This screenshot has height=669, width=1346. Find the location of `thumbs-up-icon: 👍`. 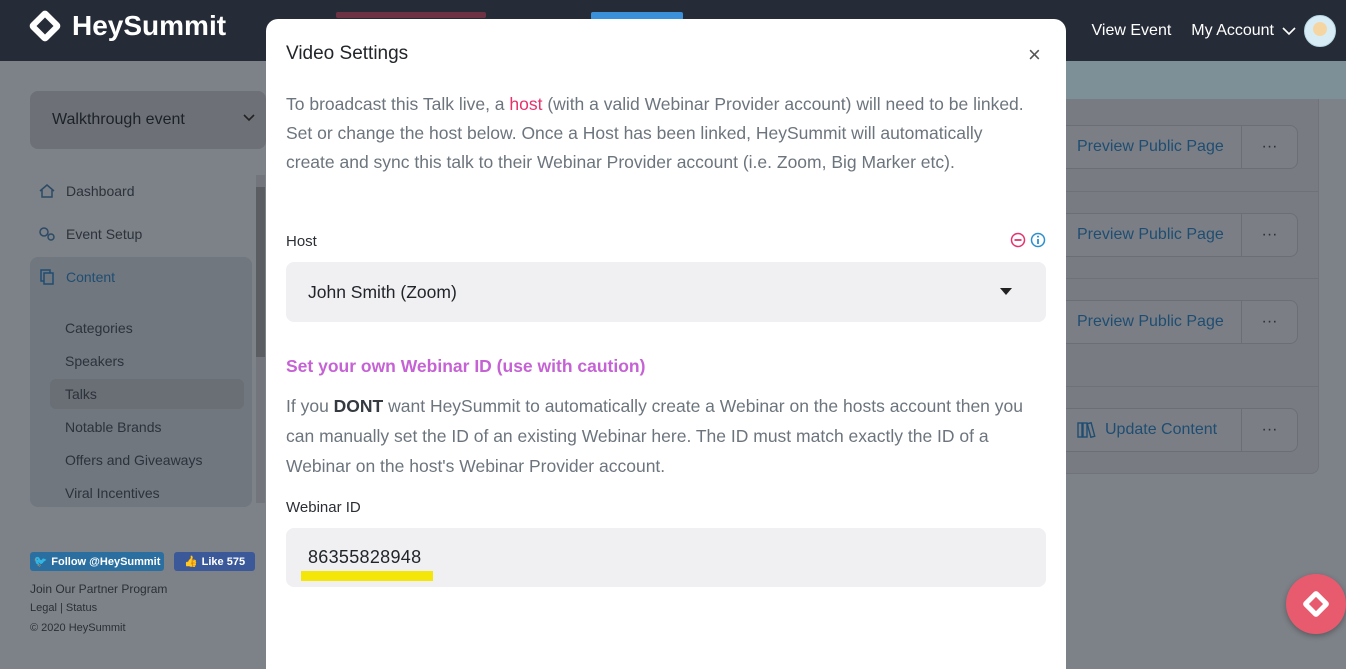

thumbs-up-icon: 👍 is located at coordinates (190, 562).